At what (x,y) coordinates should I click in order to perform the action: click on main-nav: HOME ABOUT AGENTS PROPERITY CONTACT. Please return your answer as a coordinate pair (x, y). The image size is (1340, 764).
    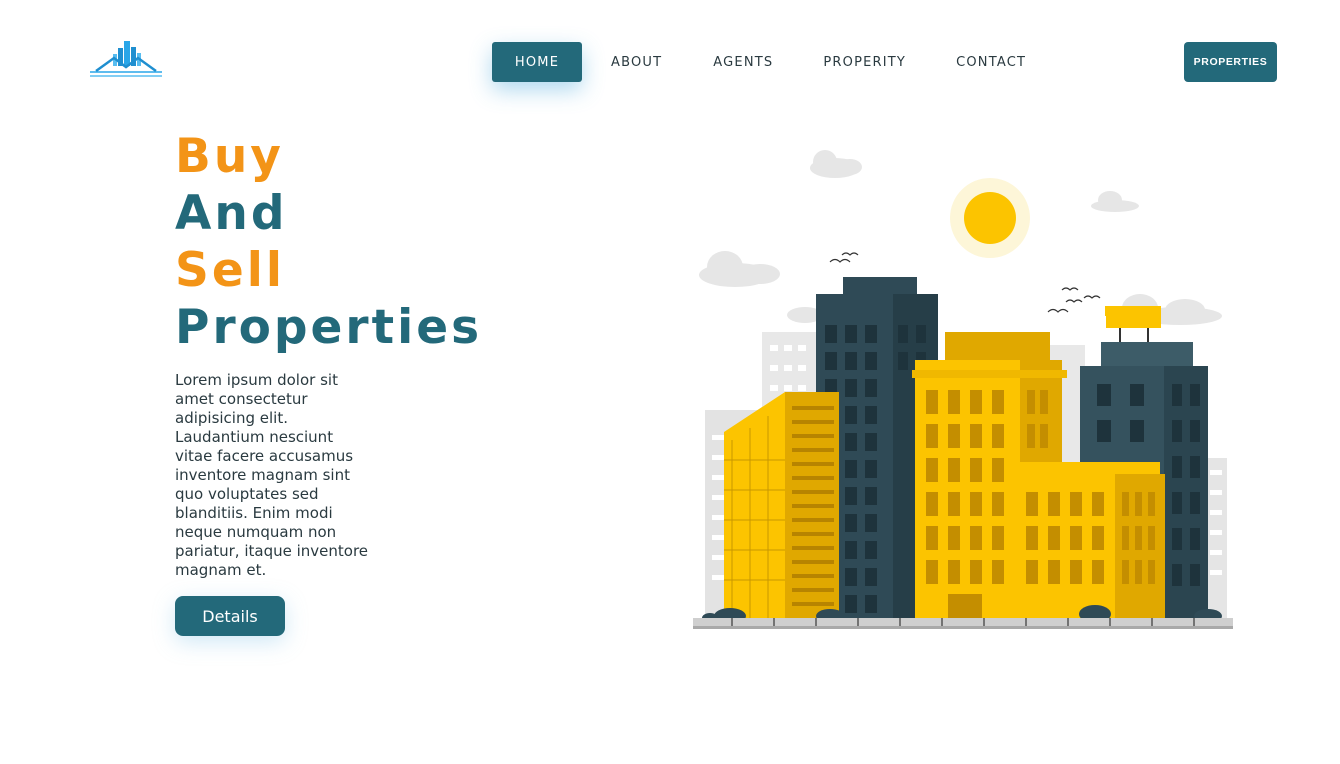
    Looking at the image, I should click on (759, 62).